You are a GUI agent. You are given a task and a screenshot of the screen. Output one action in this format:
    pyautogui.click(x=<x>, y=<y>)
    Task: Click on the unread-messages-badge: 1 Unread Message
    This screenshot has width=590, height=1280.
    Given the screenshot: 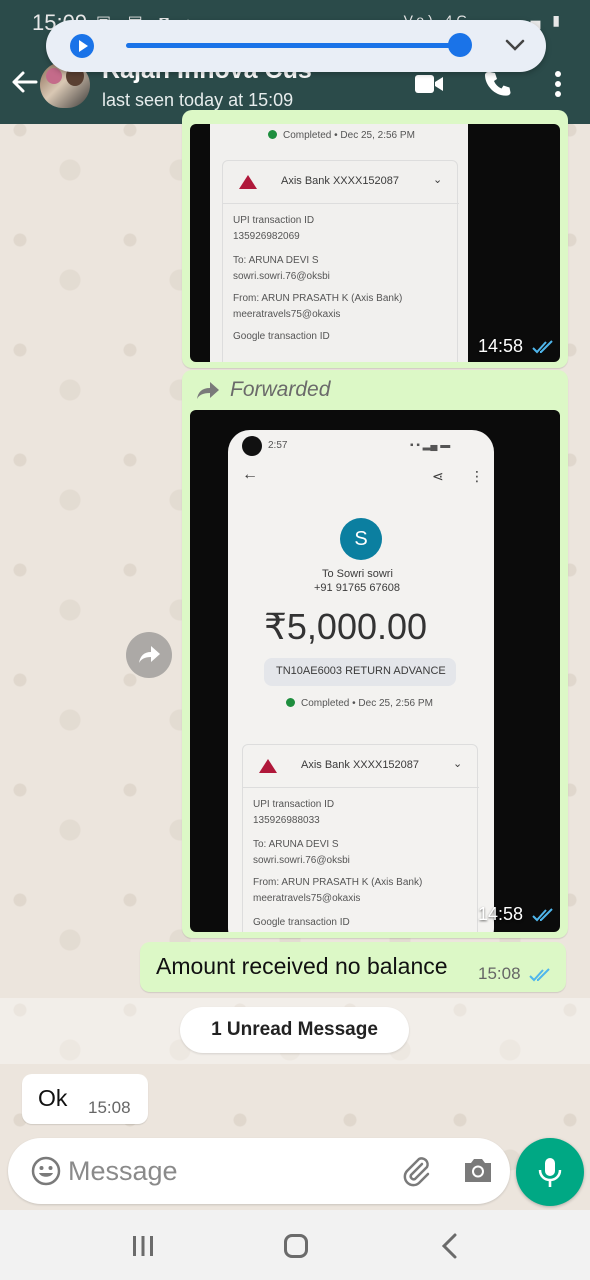 What is the action you would take?
    pyautogui.click(x=294, y=1030)
    